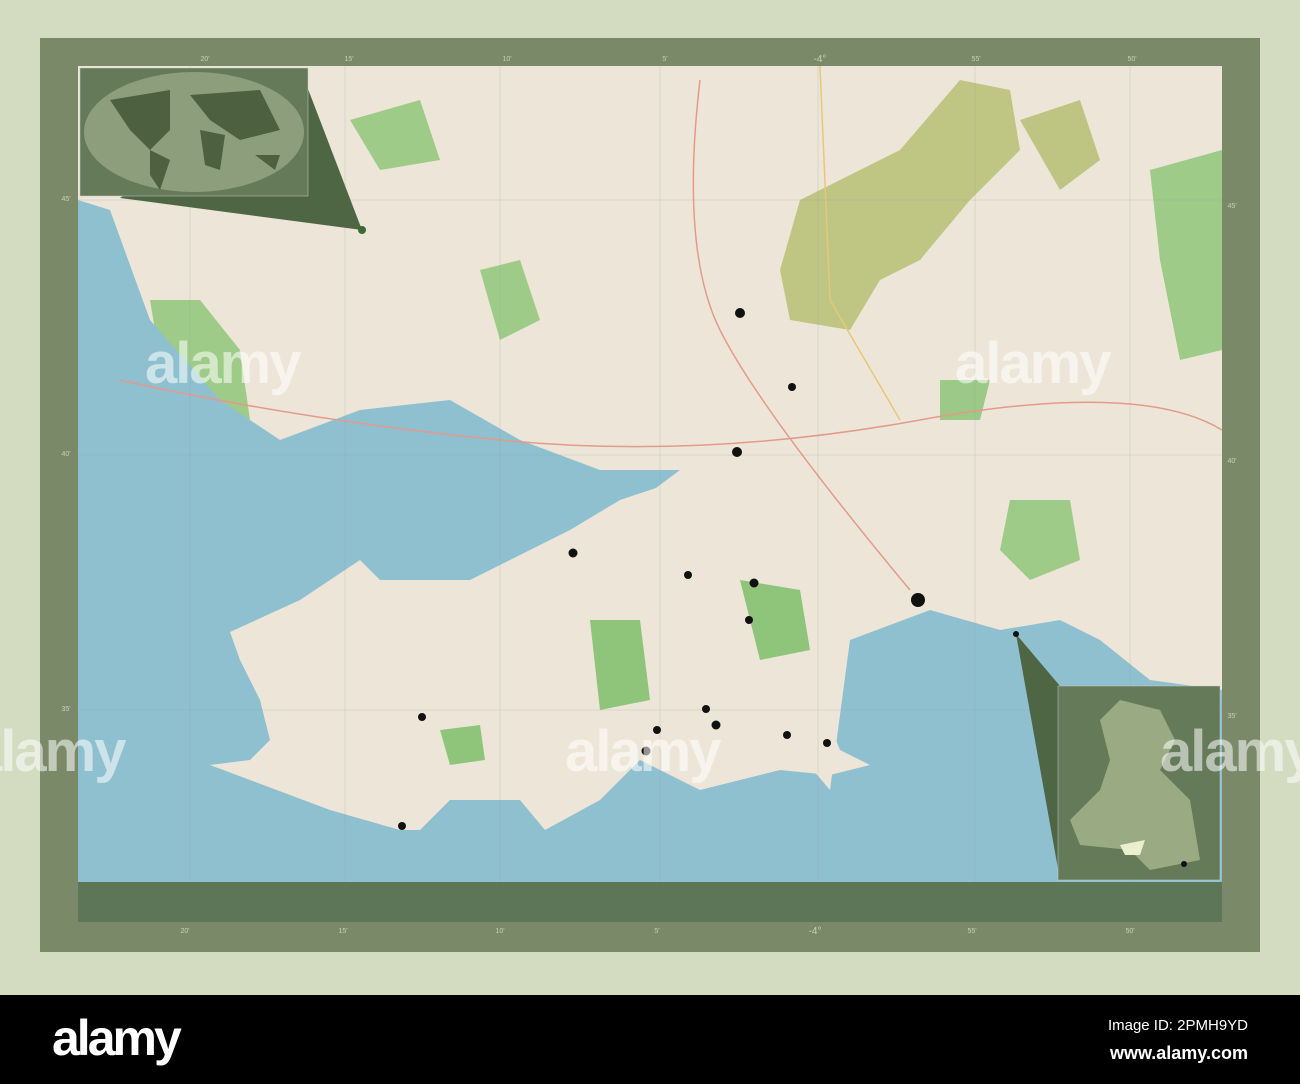 Image resolution: width=1300 pixels, height=1084 pixels. I want to click on bottom-tick: 5', so click(657, 931).